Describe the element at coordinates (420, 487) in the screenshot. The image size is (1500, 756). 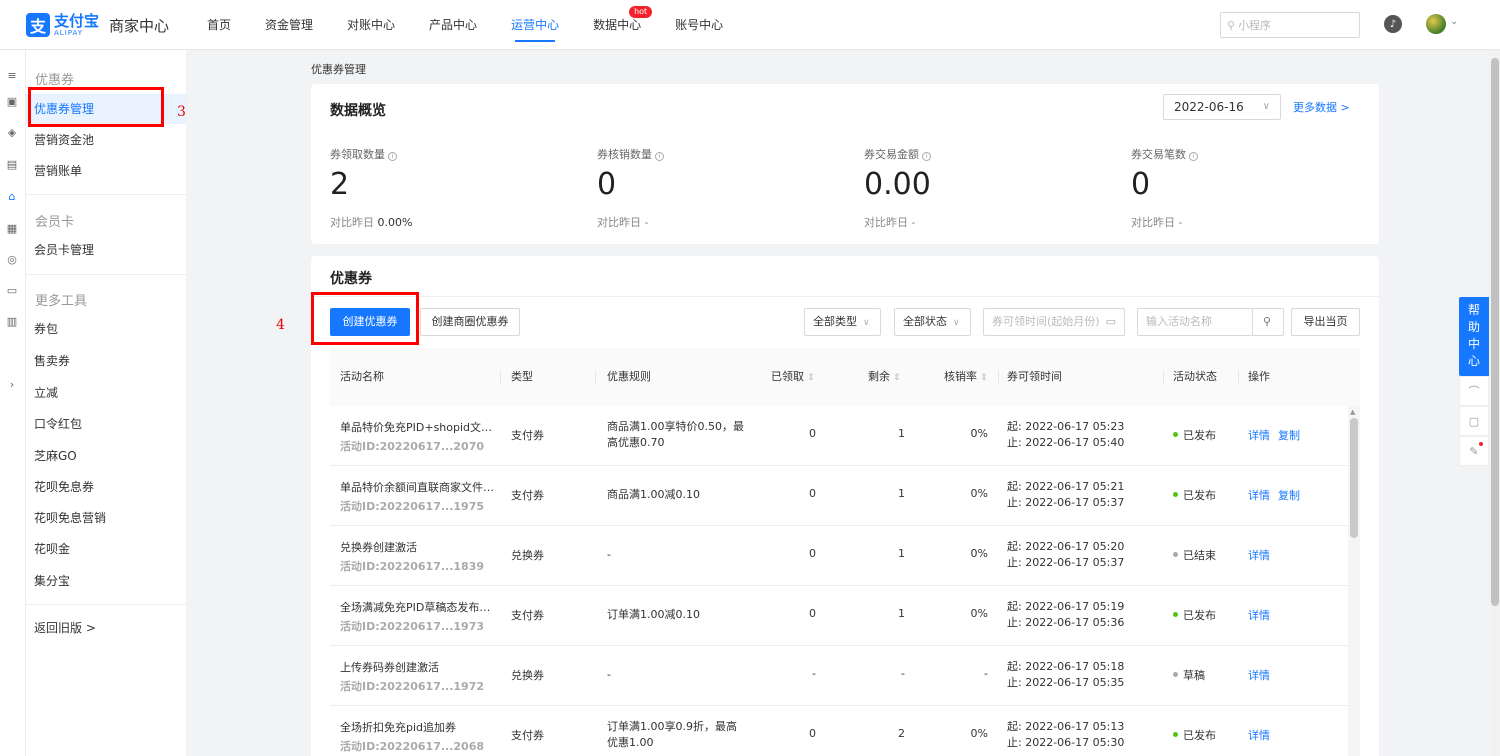
I see `activity-name: 单品特价余额间直联商家文件上传` at that location.